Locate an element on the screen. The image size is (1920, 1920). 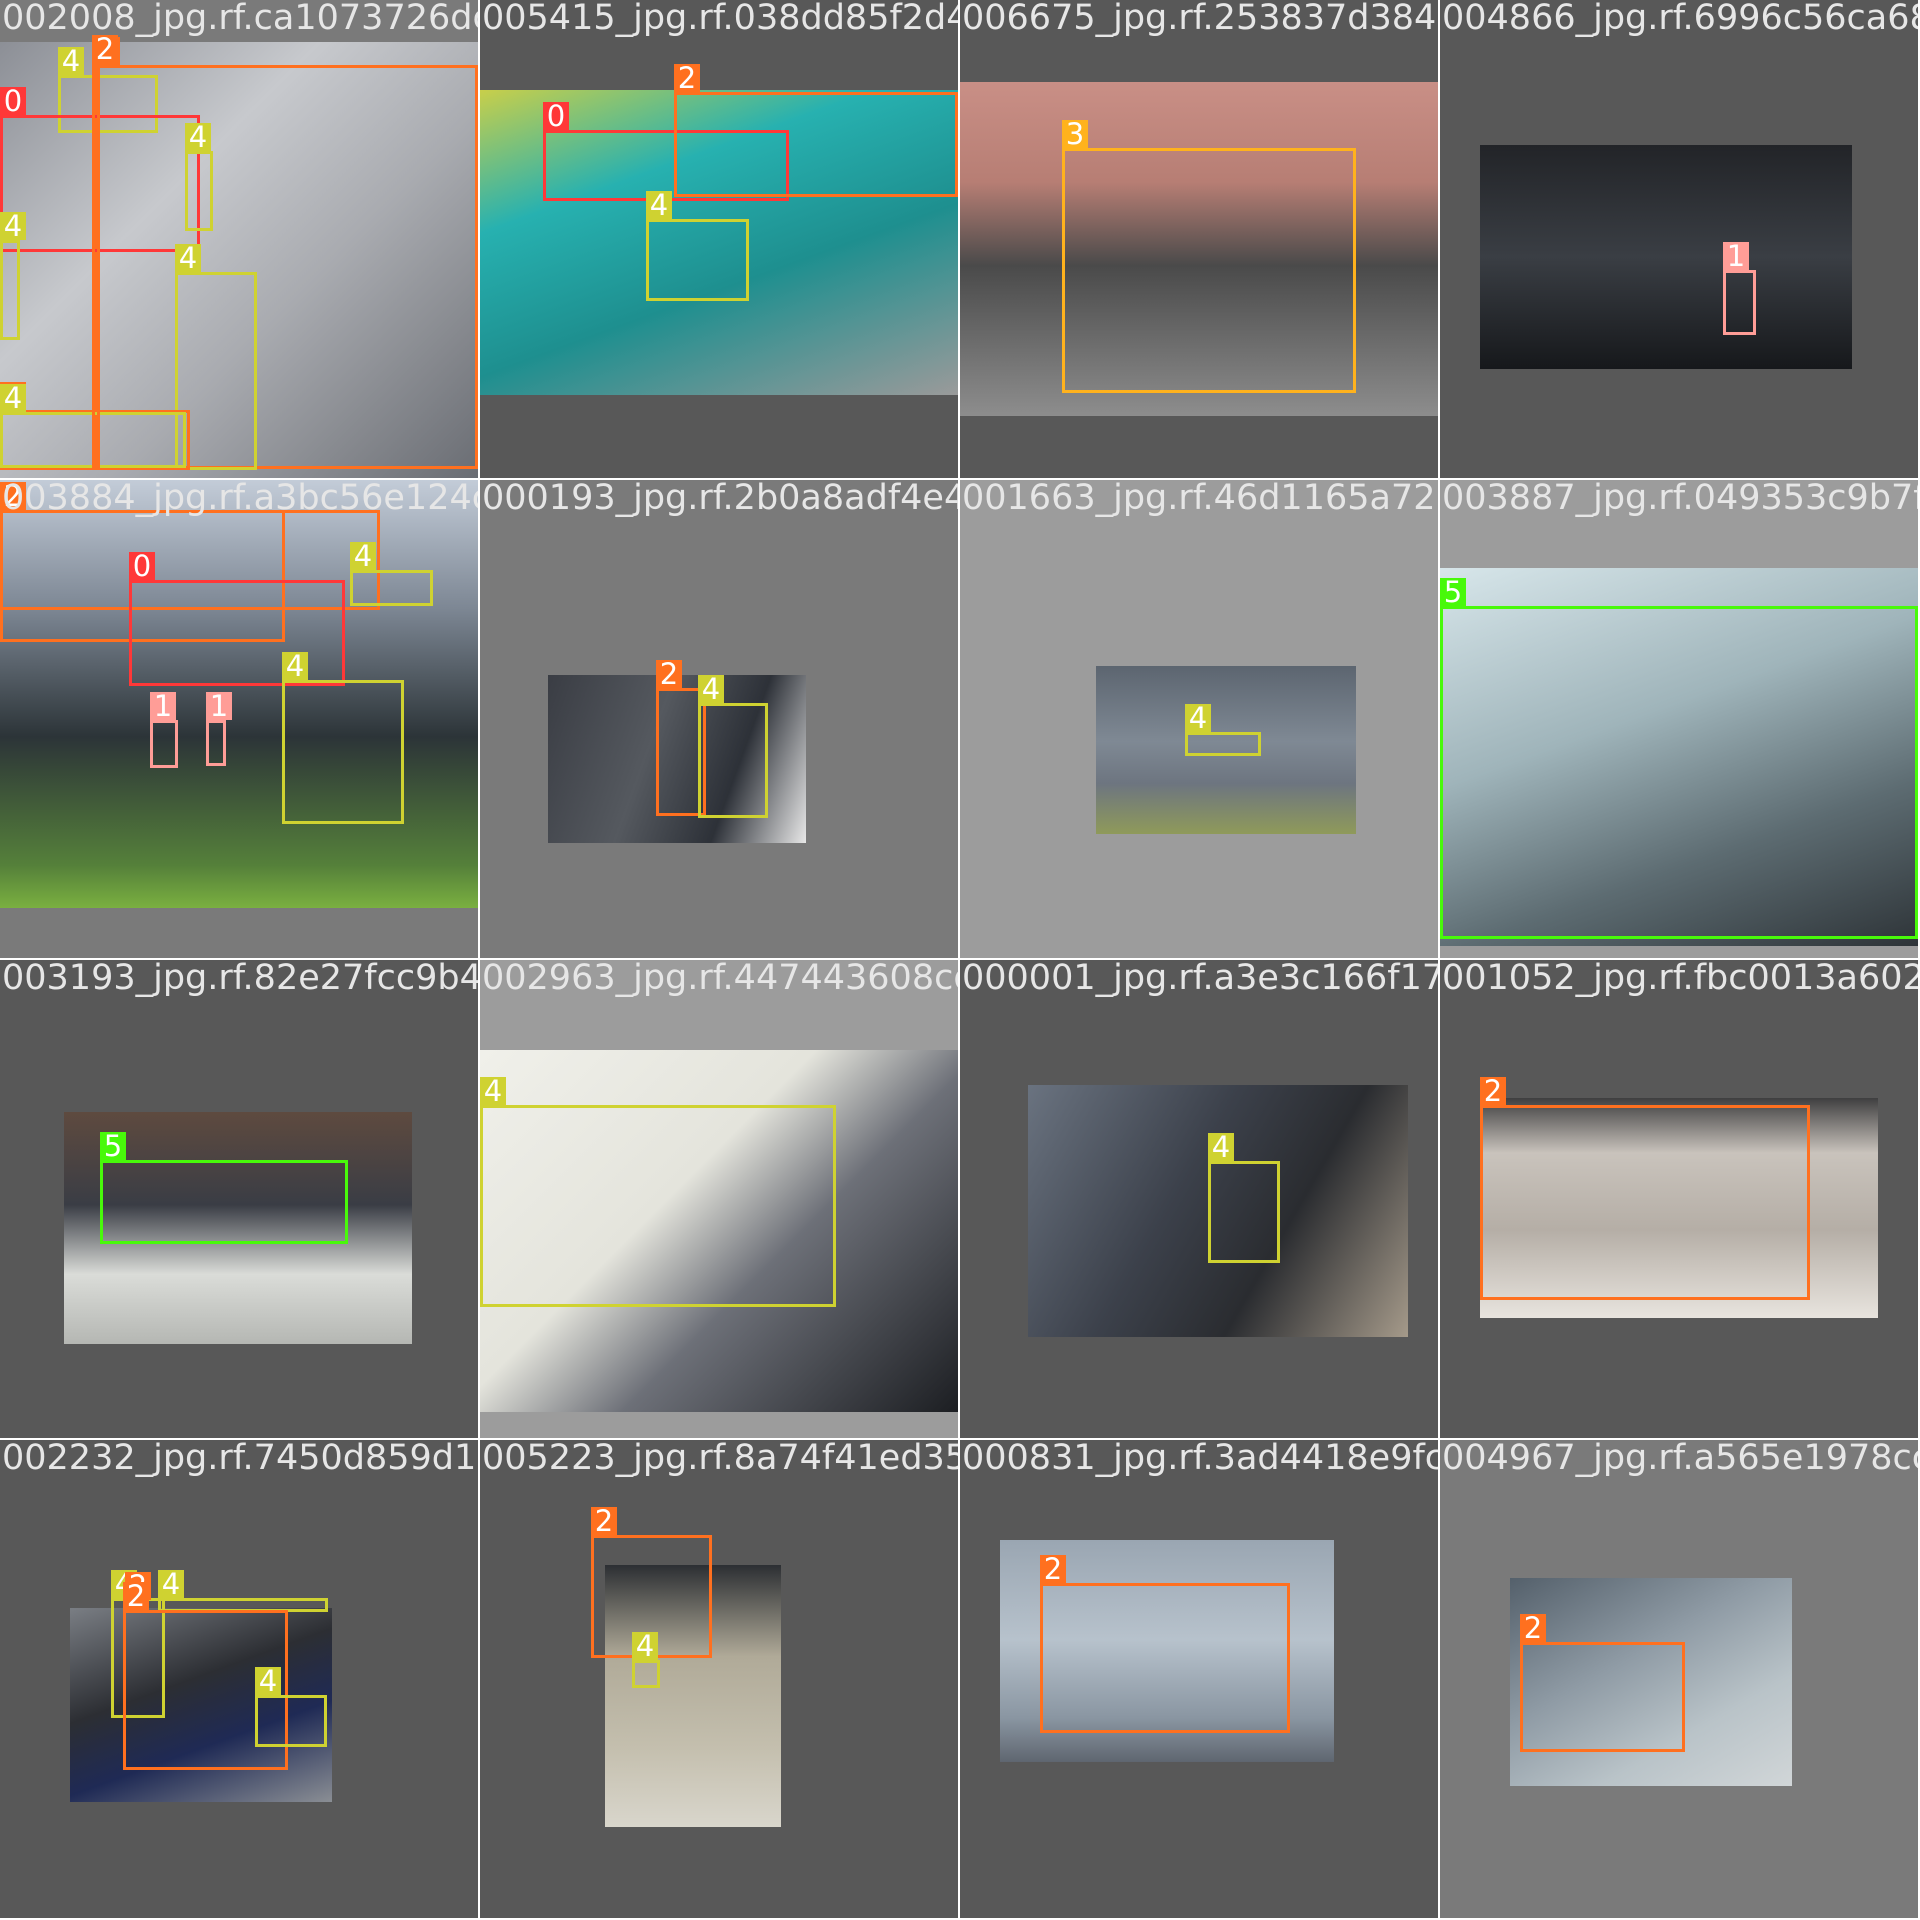
image-tile: 0 2 4 005415_jpg.rf.038dd85f2d478 is located at coordinates (719, 239).